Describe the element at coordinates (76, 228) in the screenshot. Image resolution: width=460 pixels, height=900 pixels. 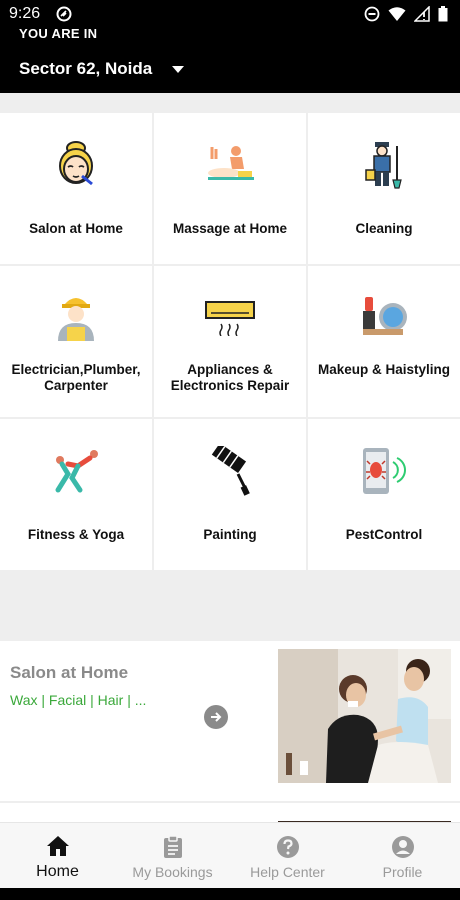
I see `service-label: Salon at Home` at that location.